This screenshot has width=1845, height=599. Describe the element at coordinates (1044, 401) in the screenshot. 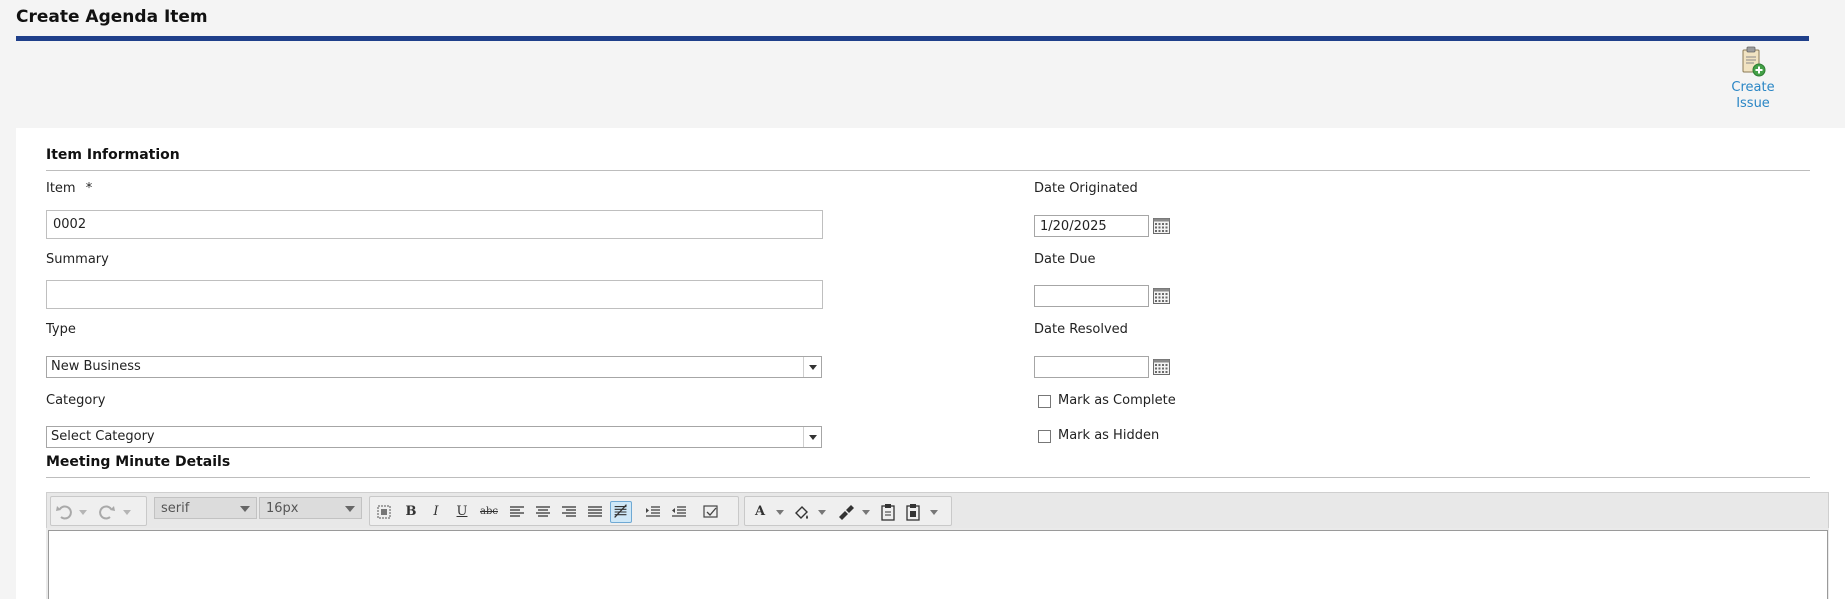

I see `mark-complete-checkbox` at that location.